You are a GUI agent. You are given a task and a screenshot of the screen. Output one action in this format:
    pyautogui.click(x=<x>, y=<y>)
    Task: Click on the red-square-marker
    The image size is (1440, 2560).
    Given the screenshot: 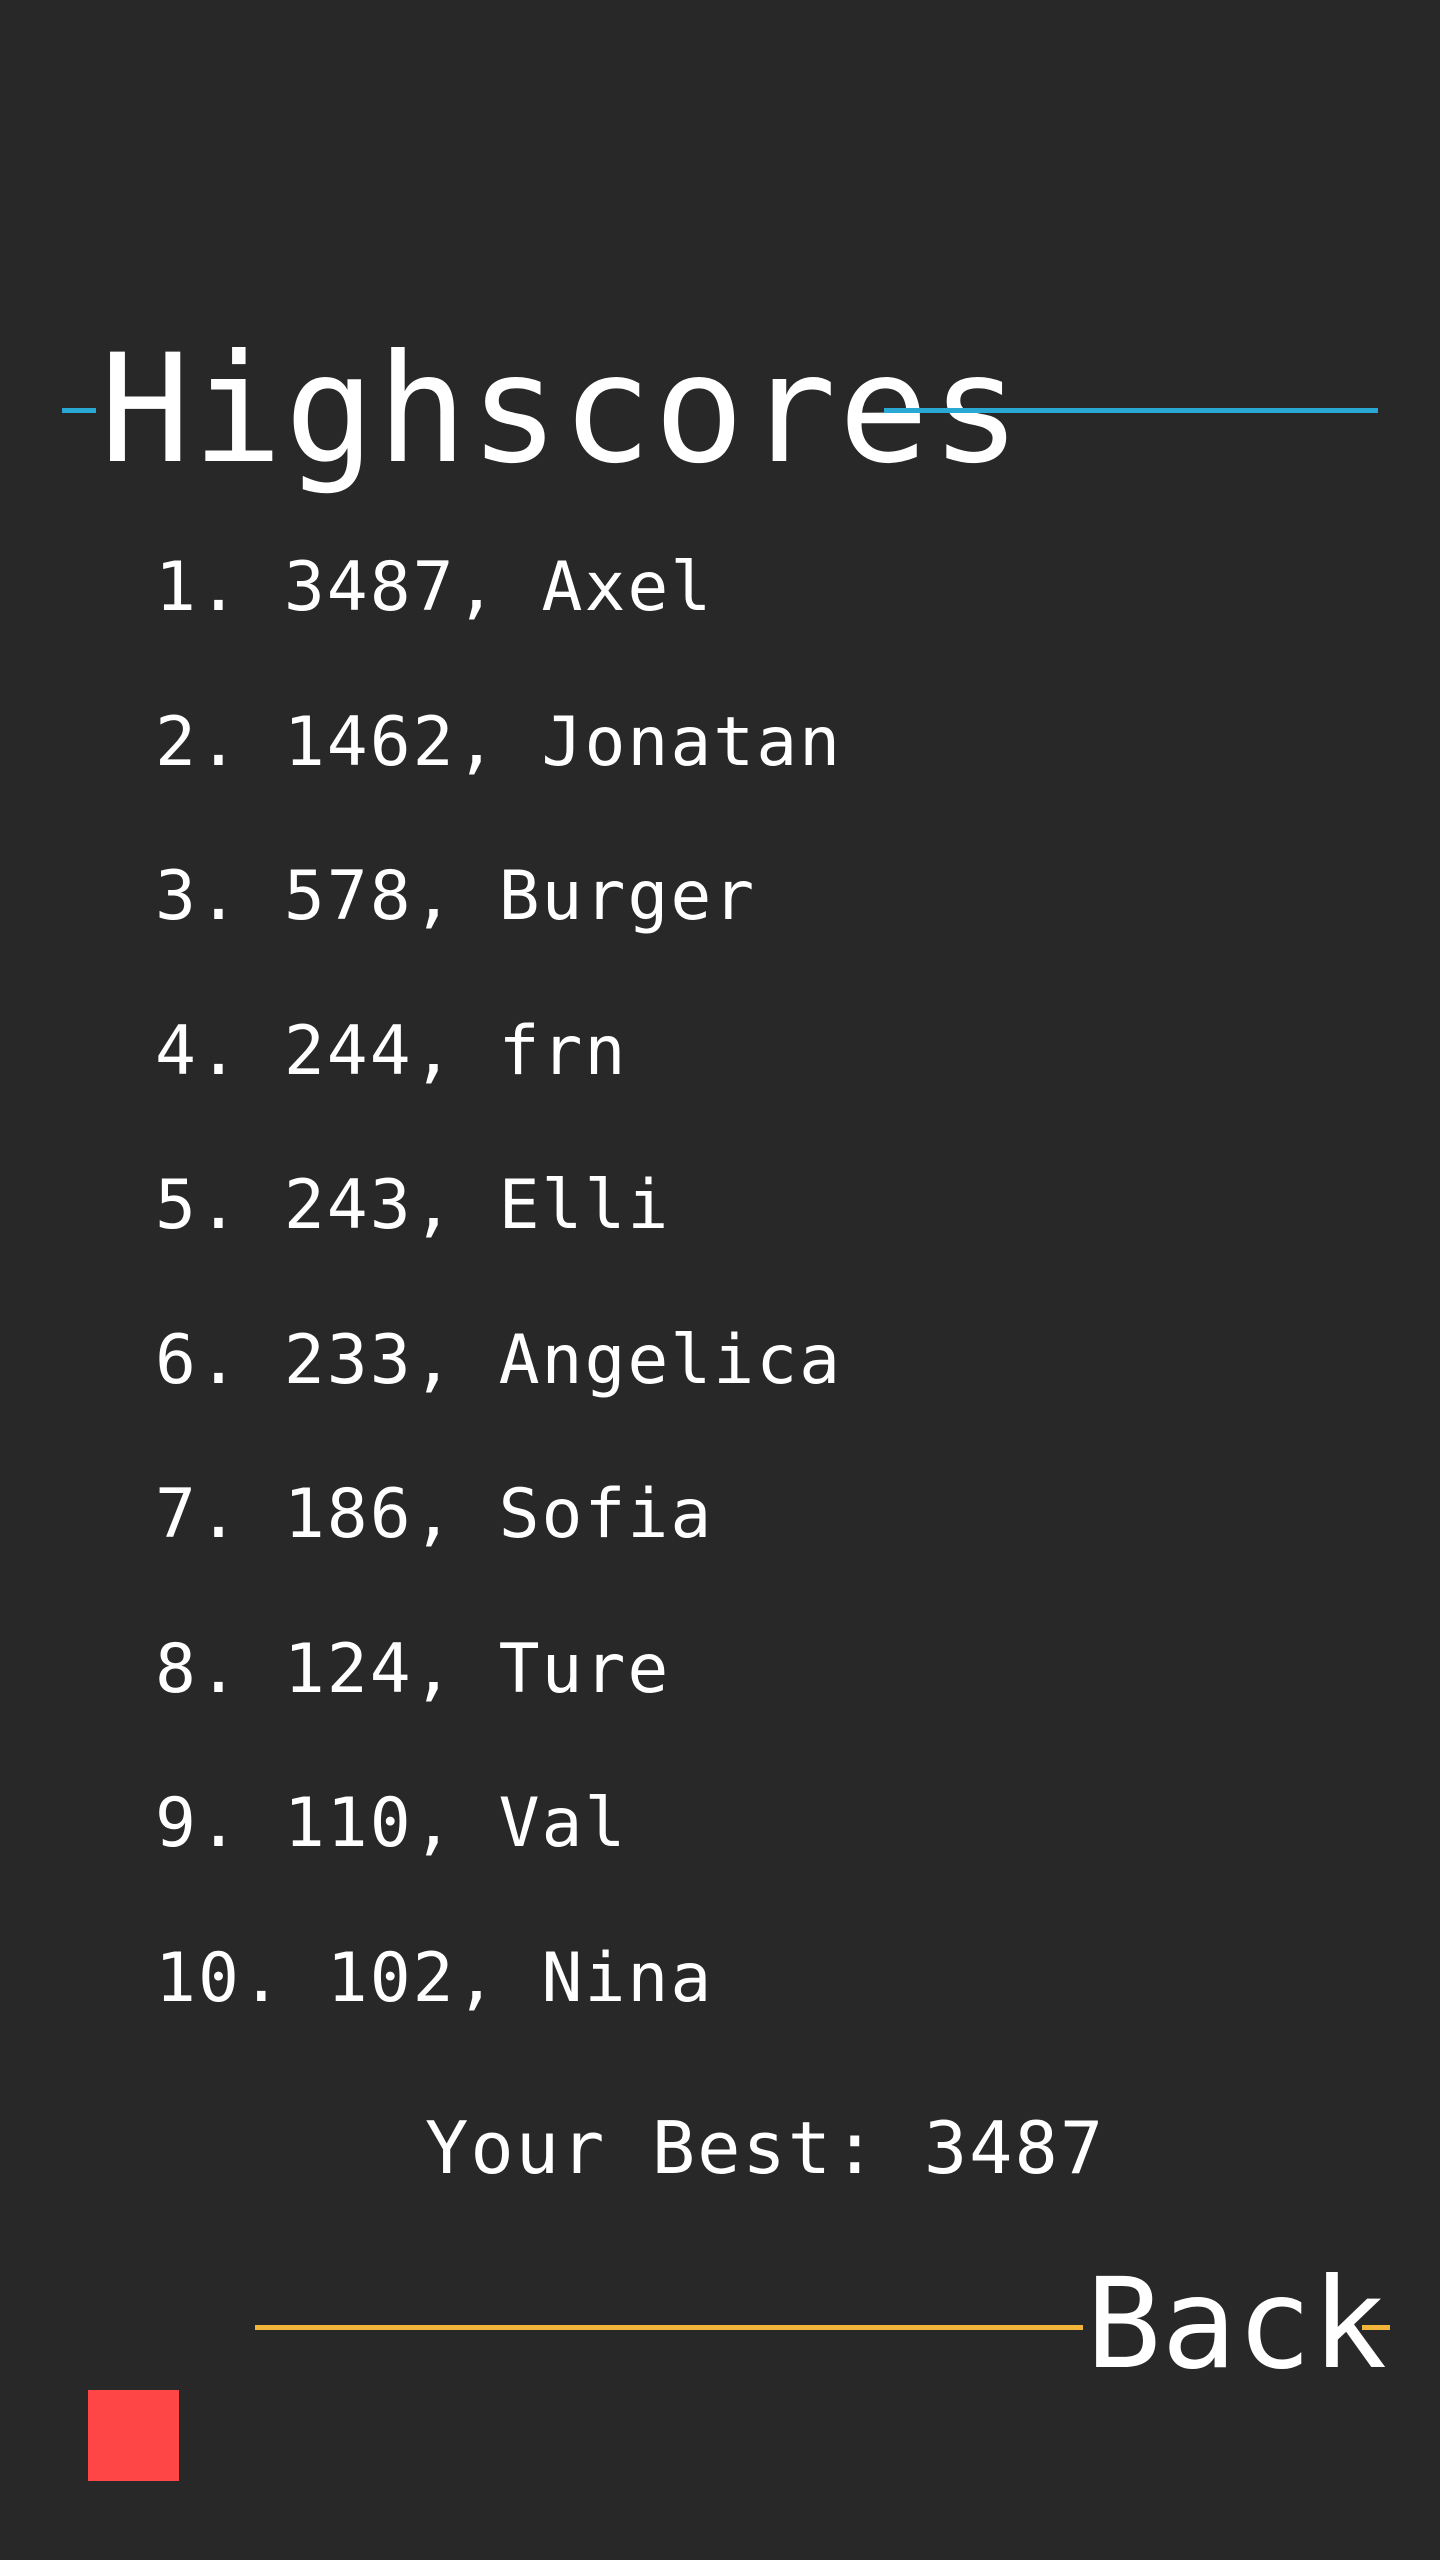 What is the action you would take?
    pyautogui.click(x=133, y=2435)
    